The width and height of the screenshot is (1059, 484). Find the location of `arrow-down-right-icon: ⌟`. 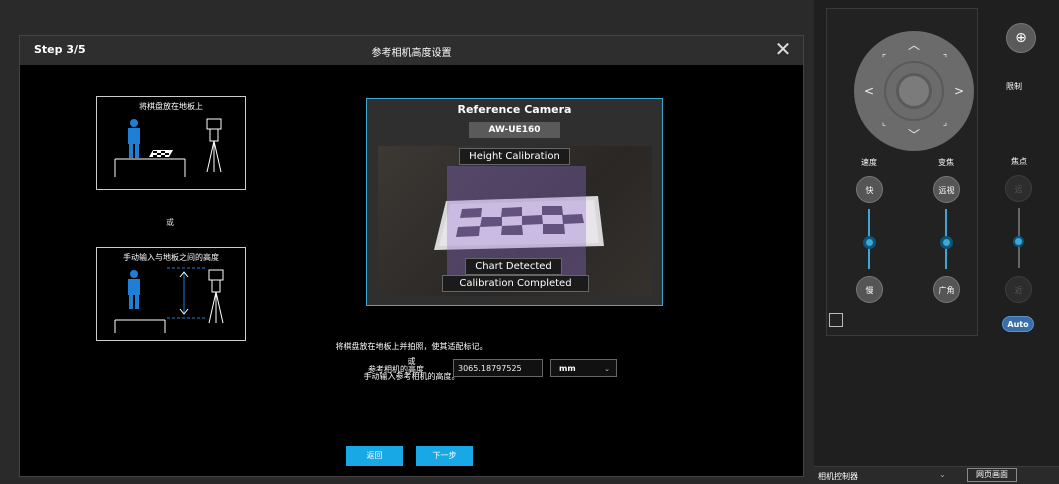

arrow-down-right-icon: ⌟ is located at coordinates (945, 123).